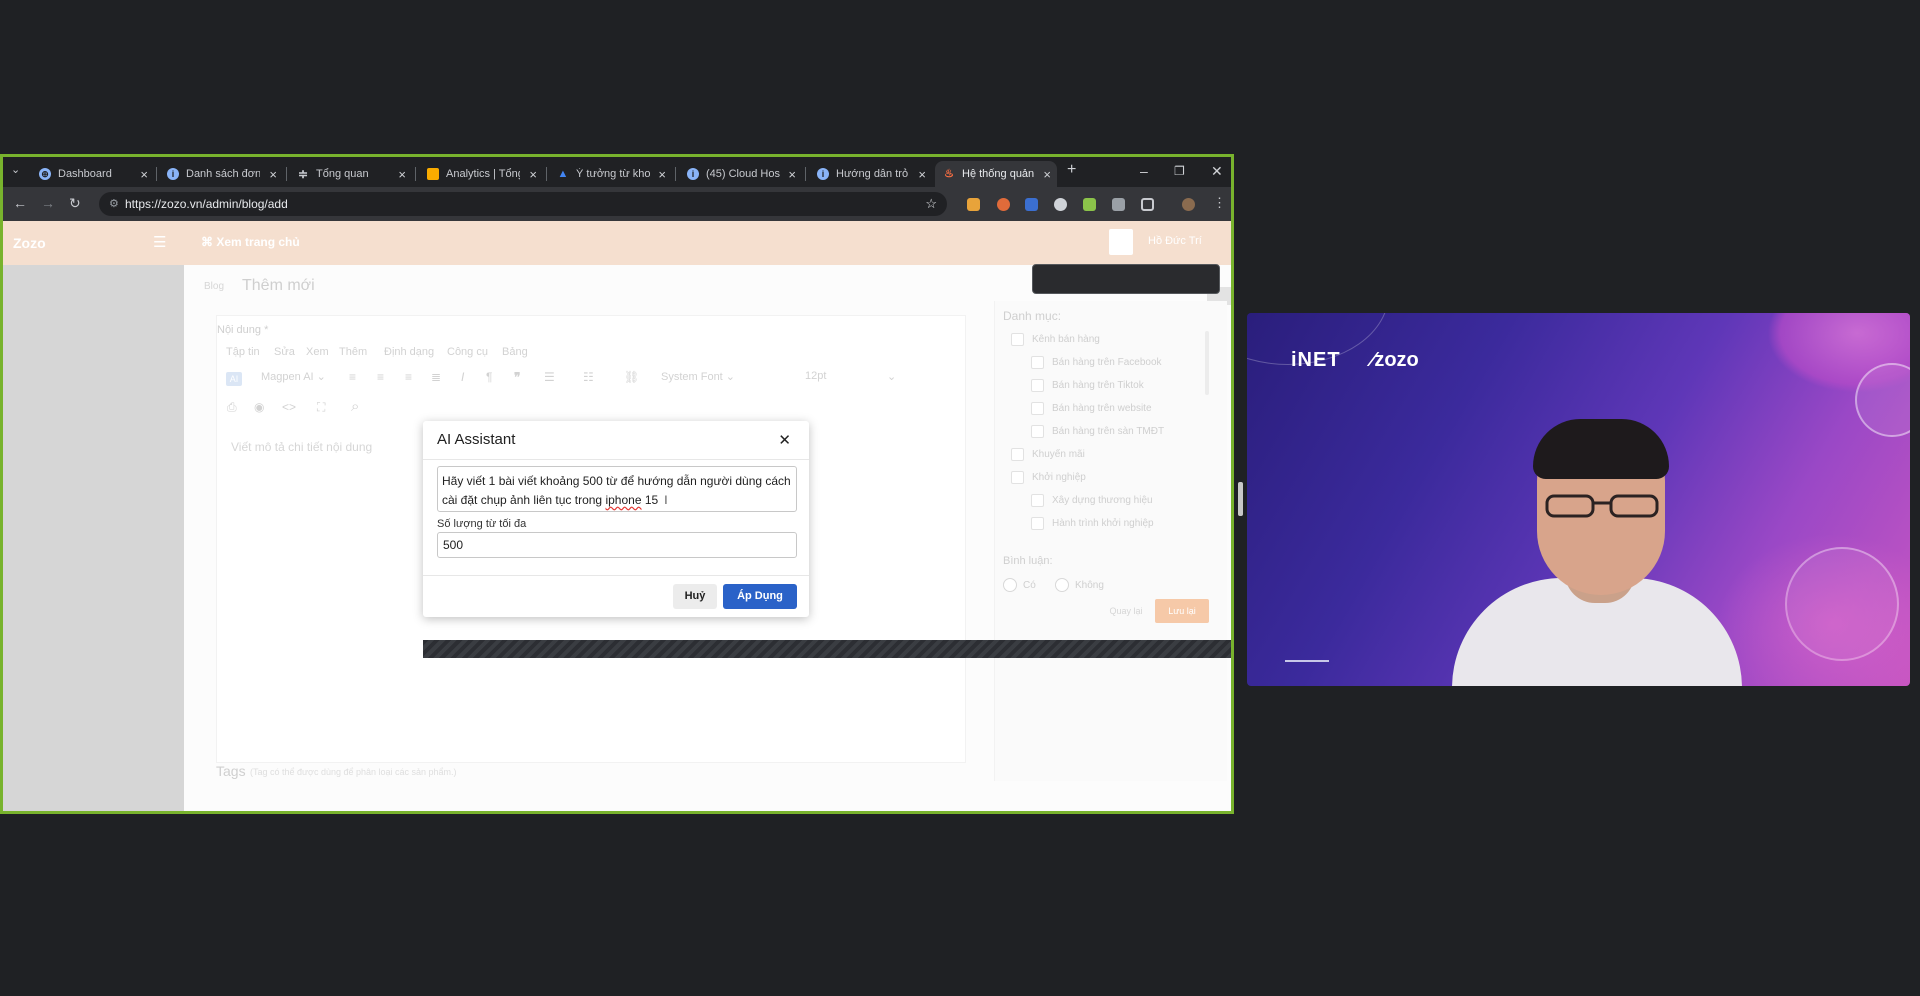 The width and height of the screenshot is (1920, 996). Describe the element at coordinates (784, 440) in the screenshot. I see `close-icon: ✕` at that location.